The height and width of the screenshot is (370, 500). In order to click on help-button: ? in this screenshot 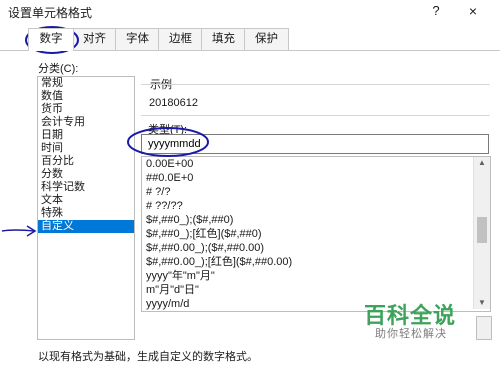, I will do `click(436, 11)`.